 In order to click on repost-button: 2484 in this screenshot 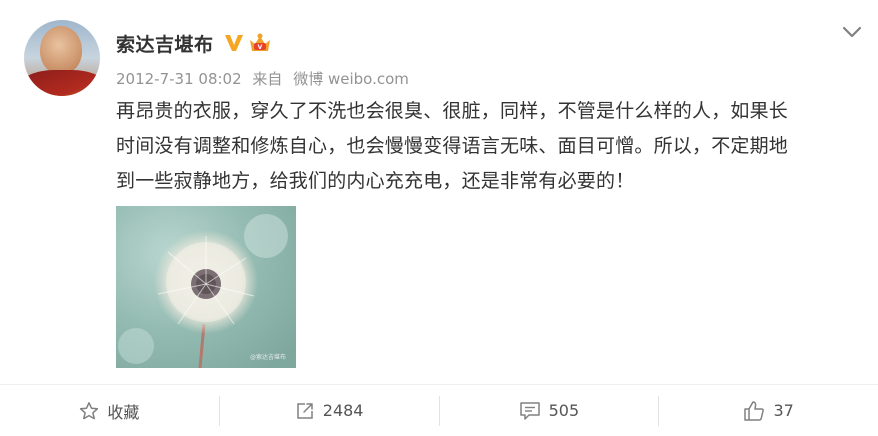, I will do `click(329, 410)`.